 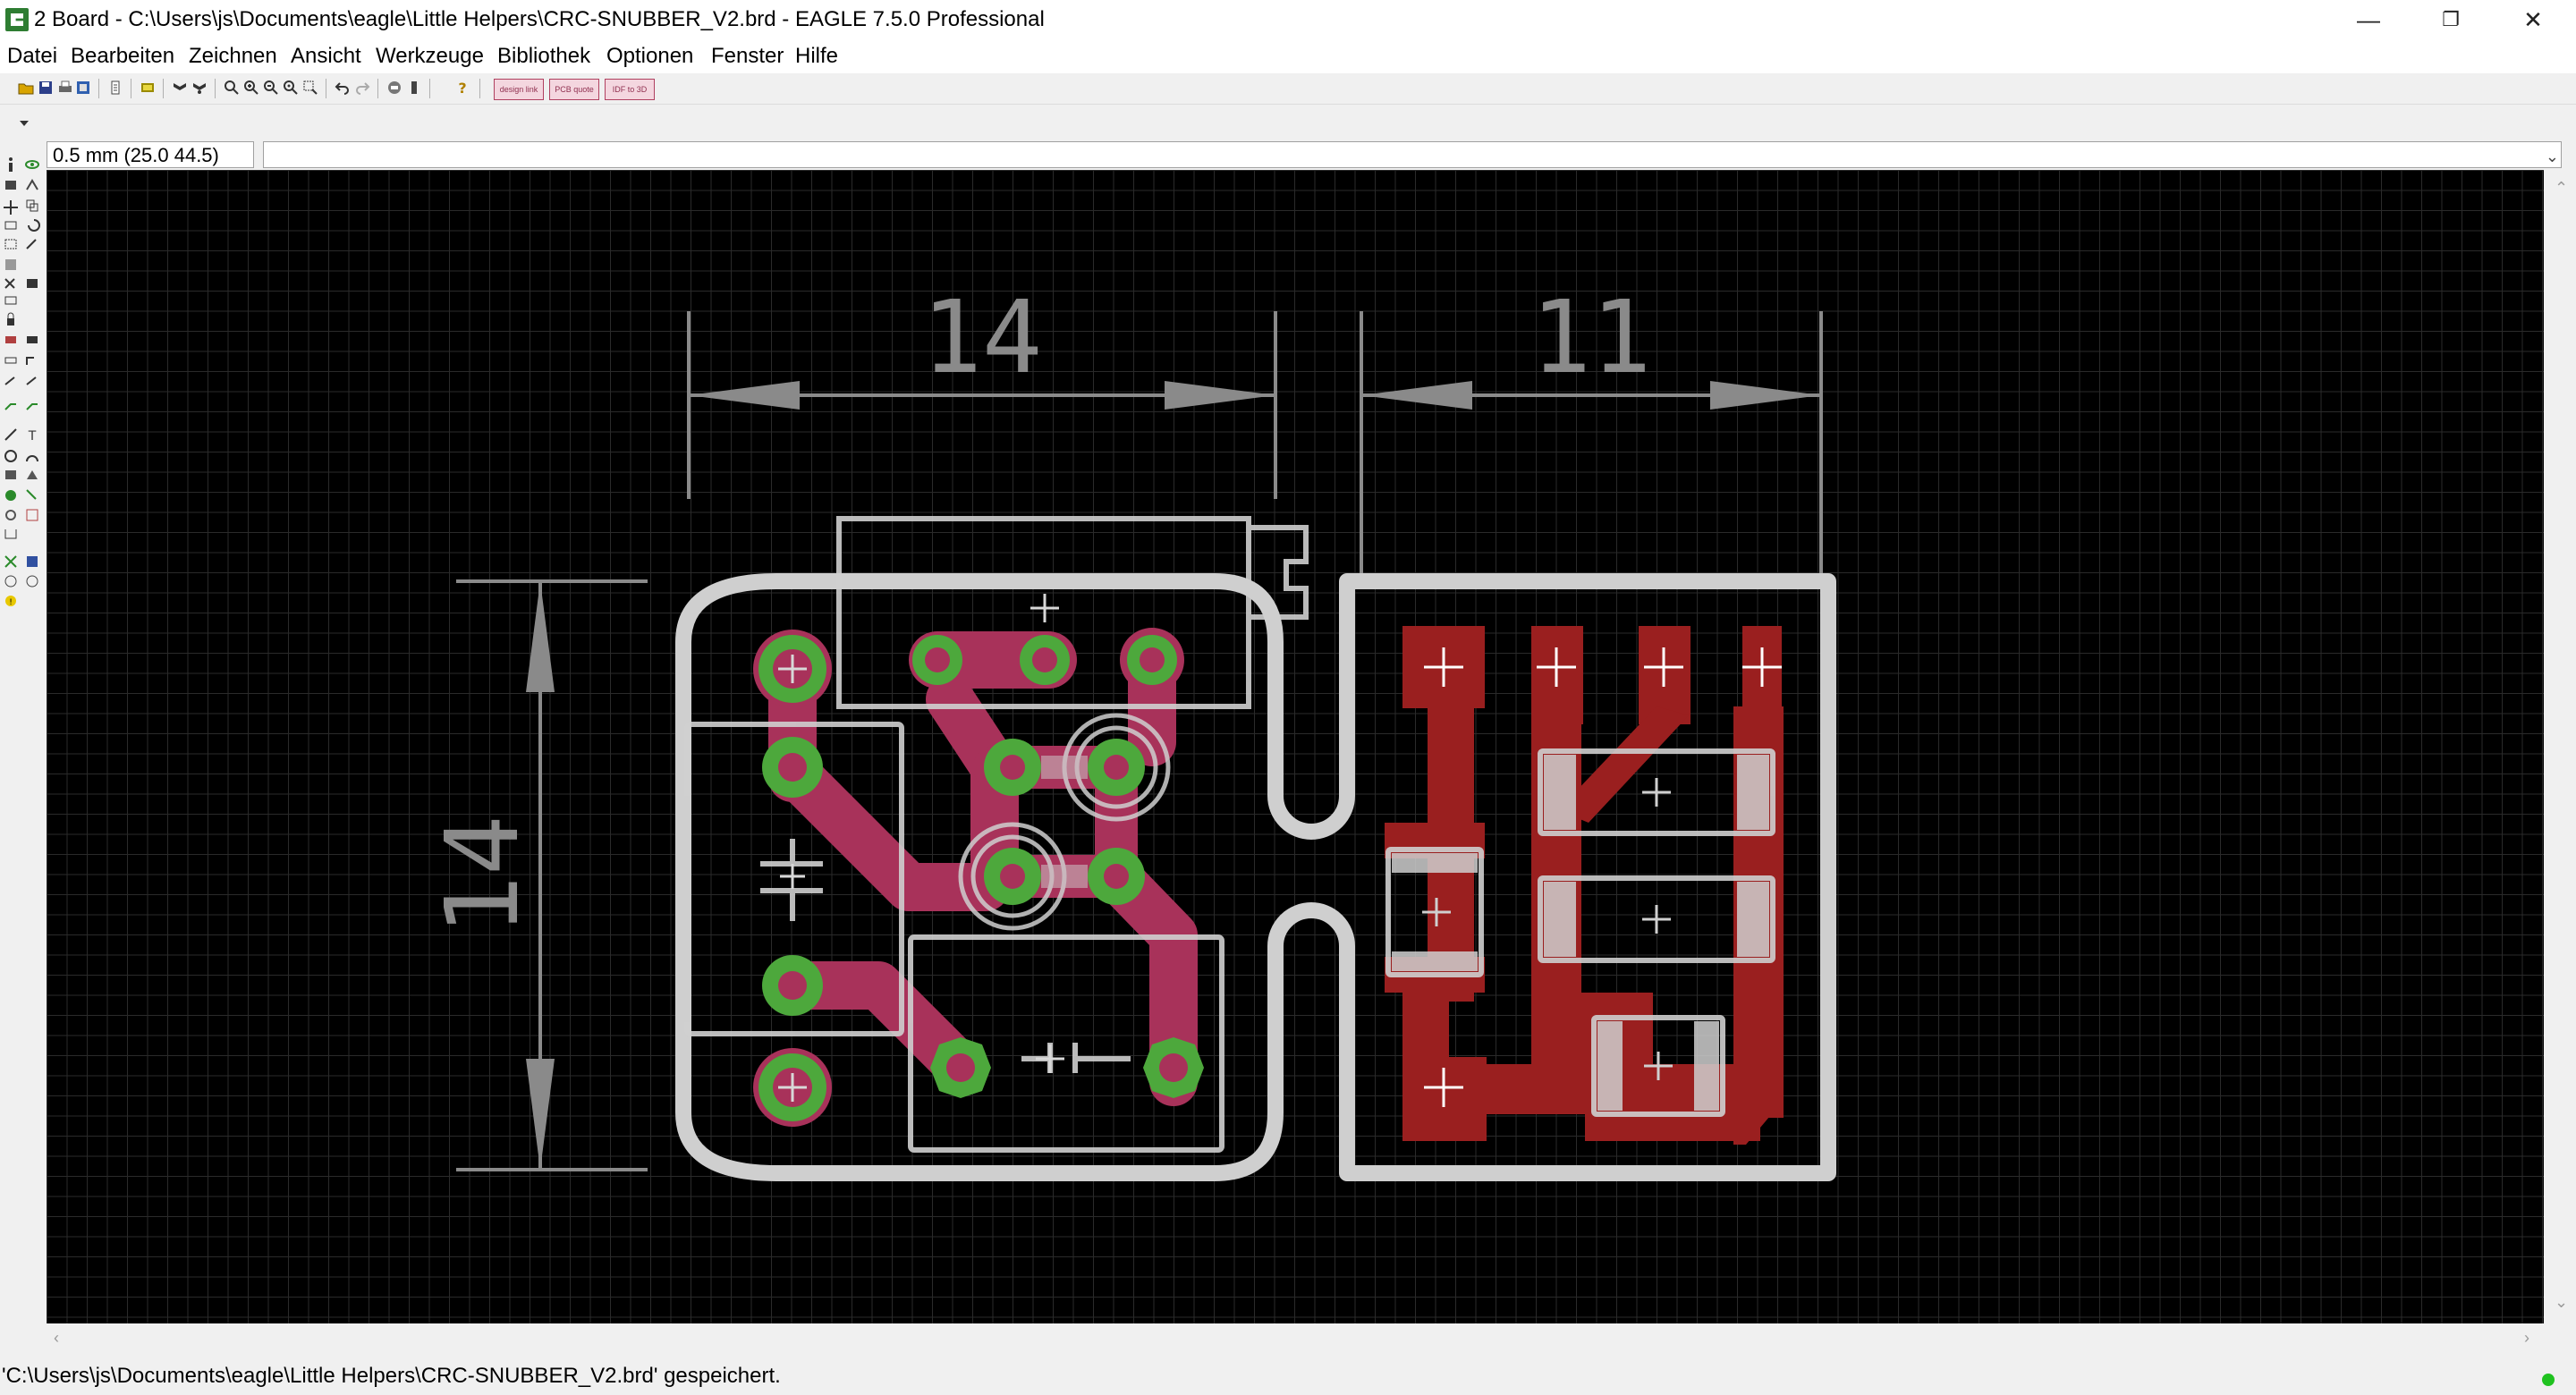 I want to click on ratsnest-icon, so click(x=10, y=561).